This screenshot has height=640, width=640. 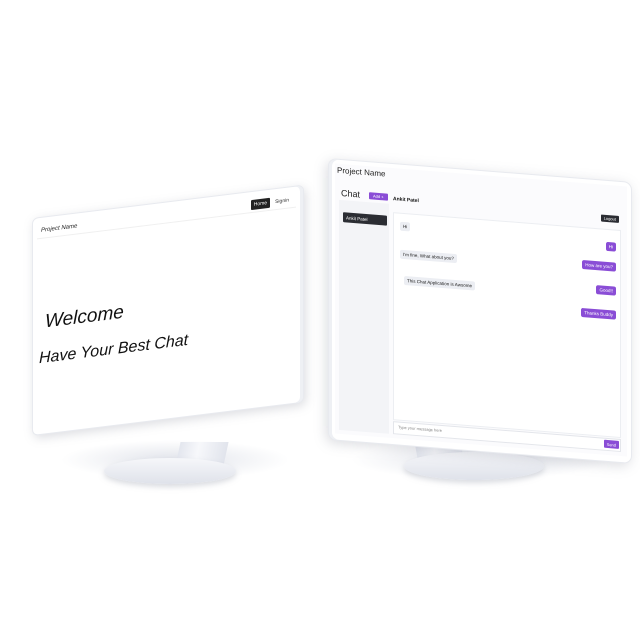 I want to click on nav-buttons: Home Signin, so click(x=271, y=203).